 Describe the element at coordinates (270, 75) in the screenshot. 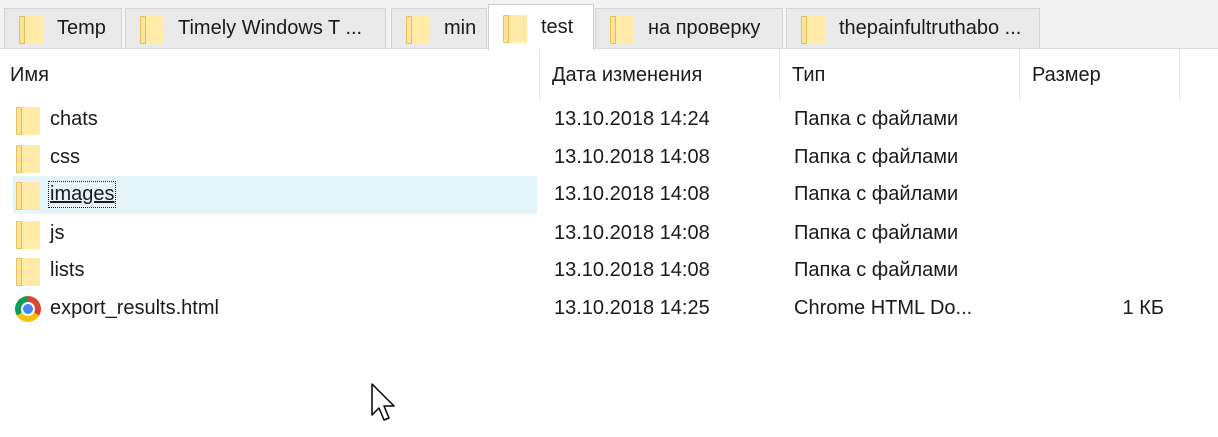

I see `column-header-name: Имя` at that location.